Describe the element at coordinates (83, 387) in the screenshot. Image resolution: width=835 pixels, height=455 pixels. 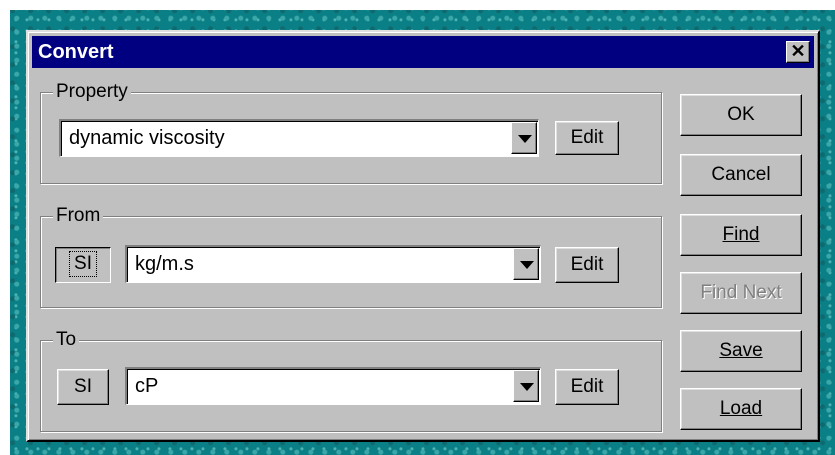
I see `to-si-button: SI` at that location.